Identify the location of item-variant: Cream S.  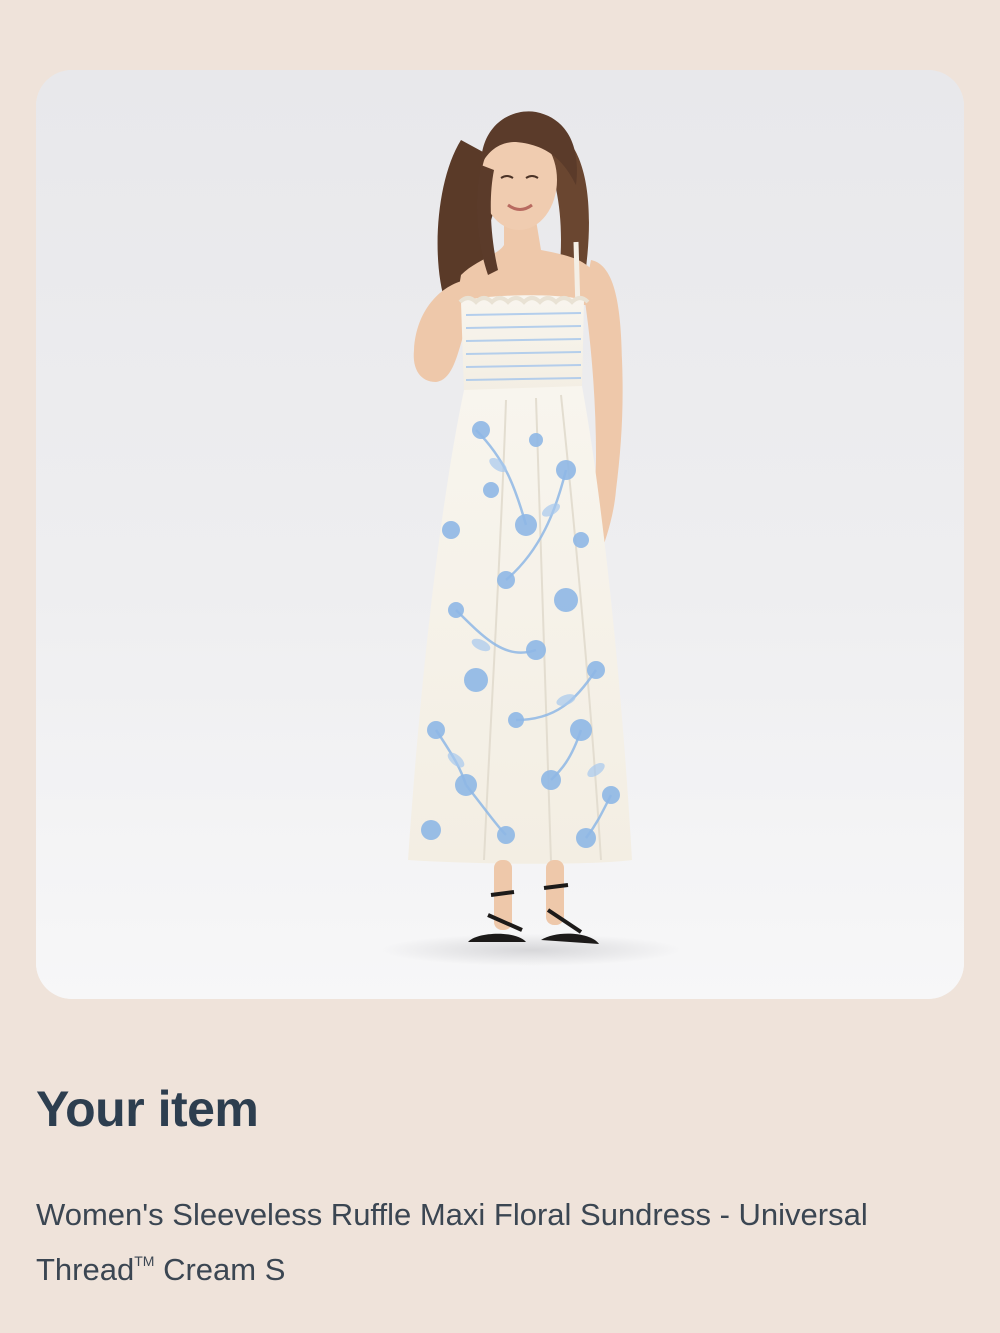
(220, 1269).